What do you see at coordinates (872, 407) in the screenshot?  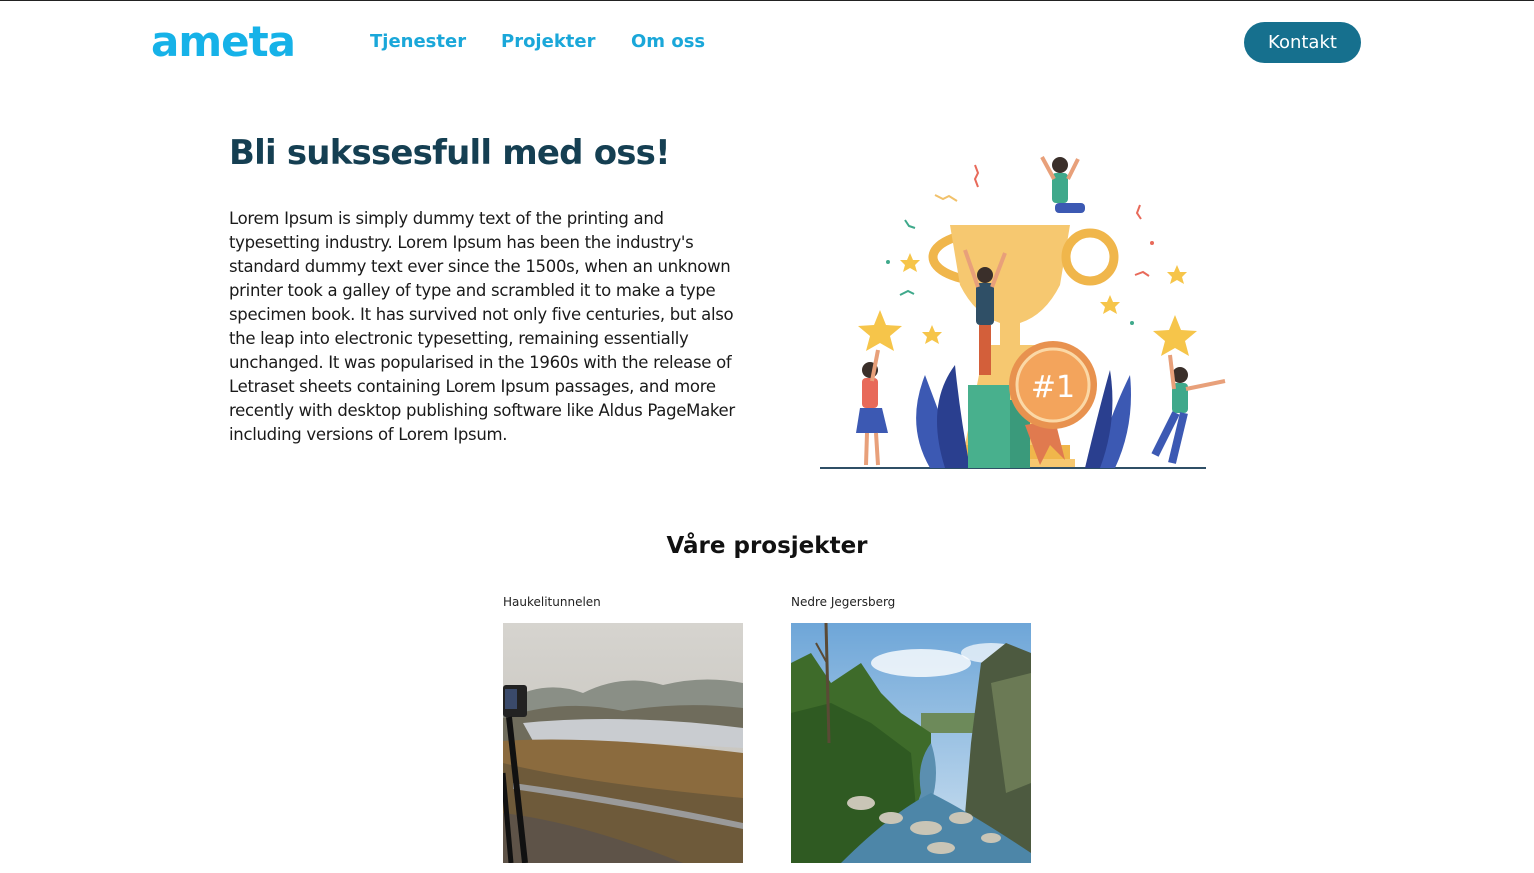 I see `person-left` at bounding box center [872, 407].